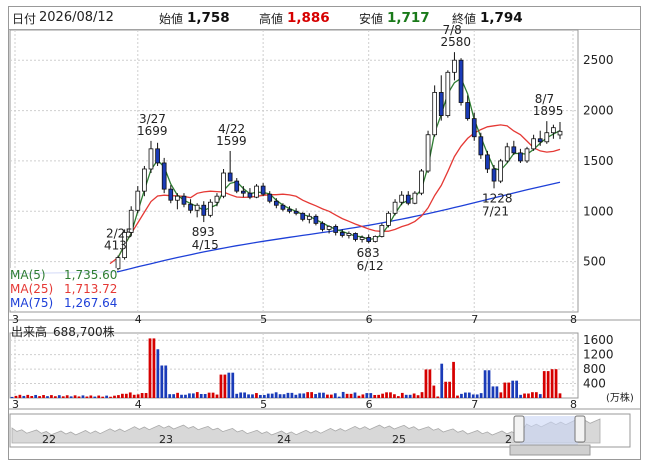 This screenshot has height=470, width=653. I want to click on ma25-legend: MA(25) 1,713.72, so click(64, 289).